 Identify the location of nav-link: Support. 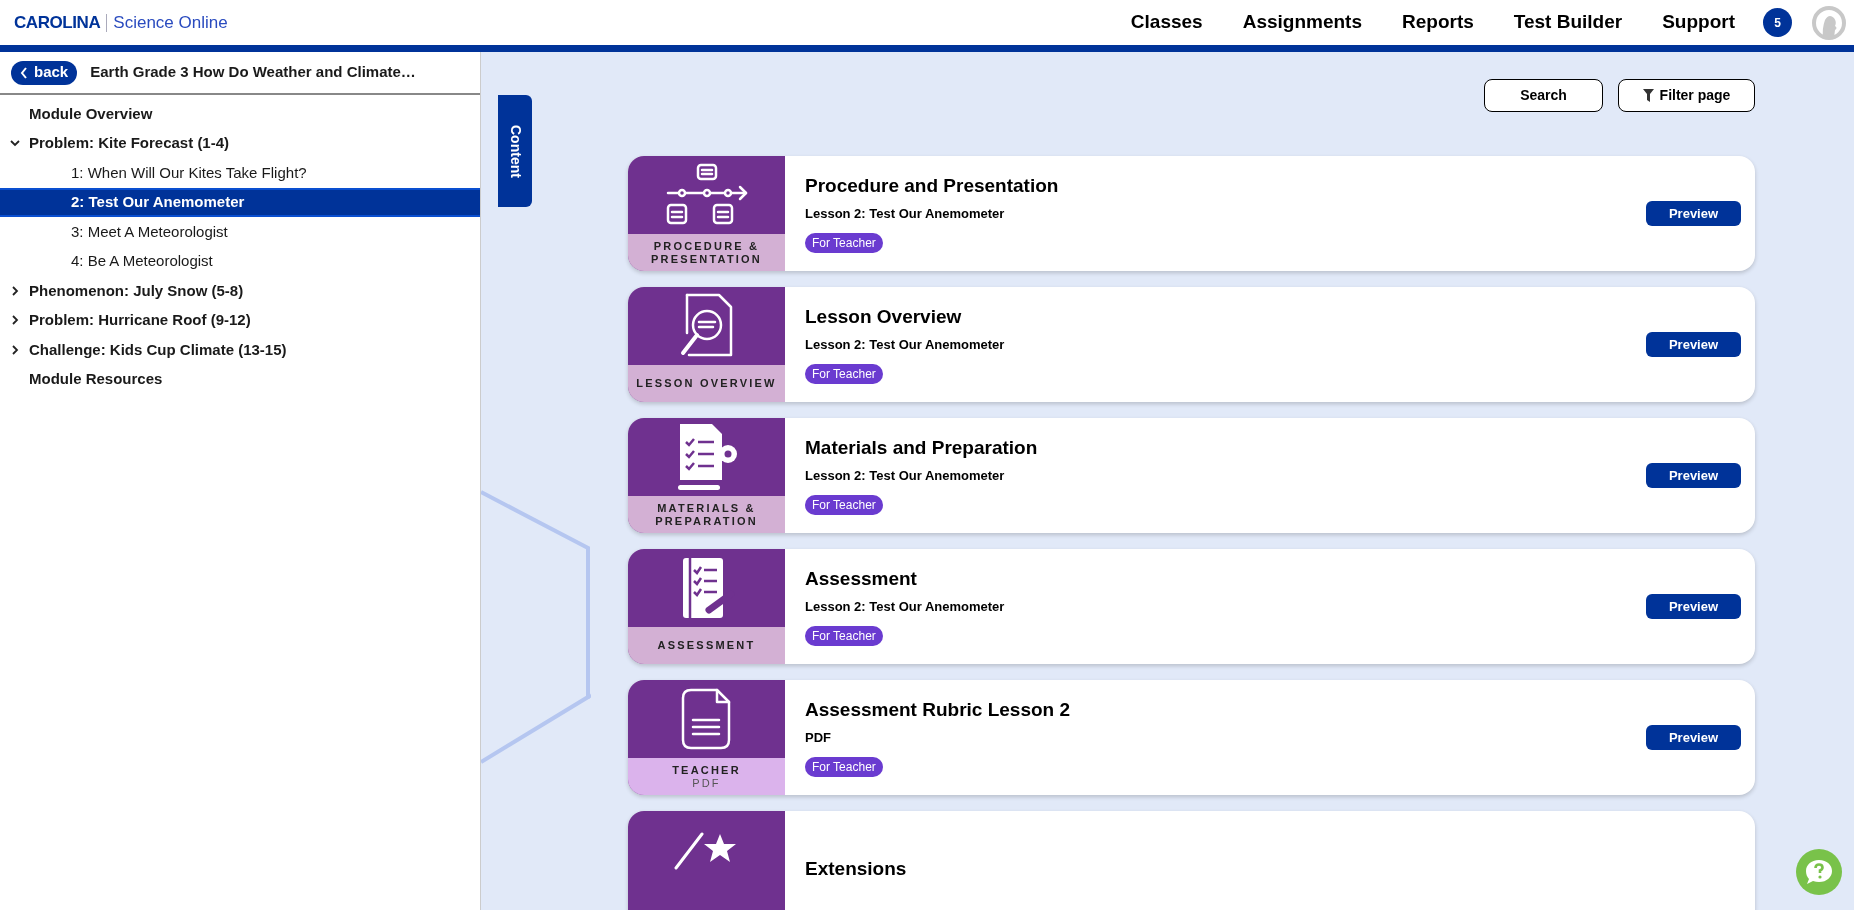
(1698, 22).